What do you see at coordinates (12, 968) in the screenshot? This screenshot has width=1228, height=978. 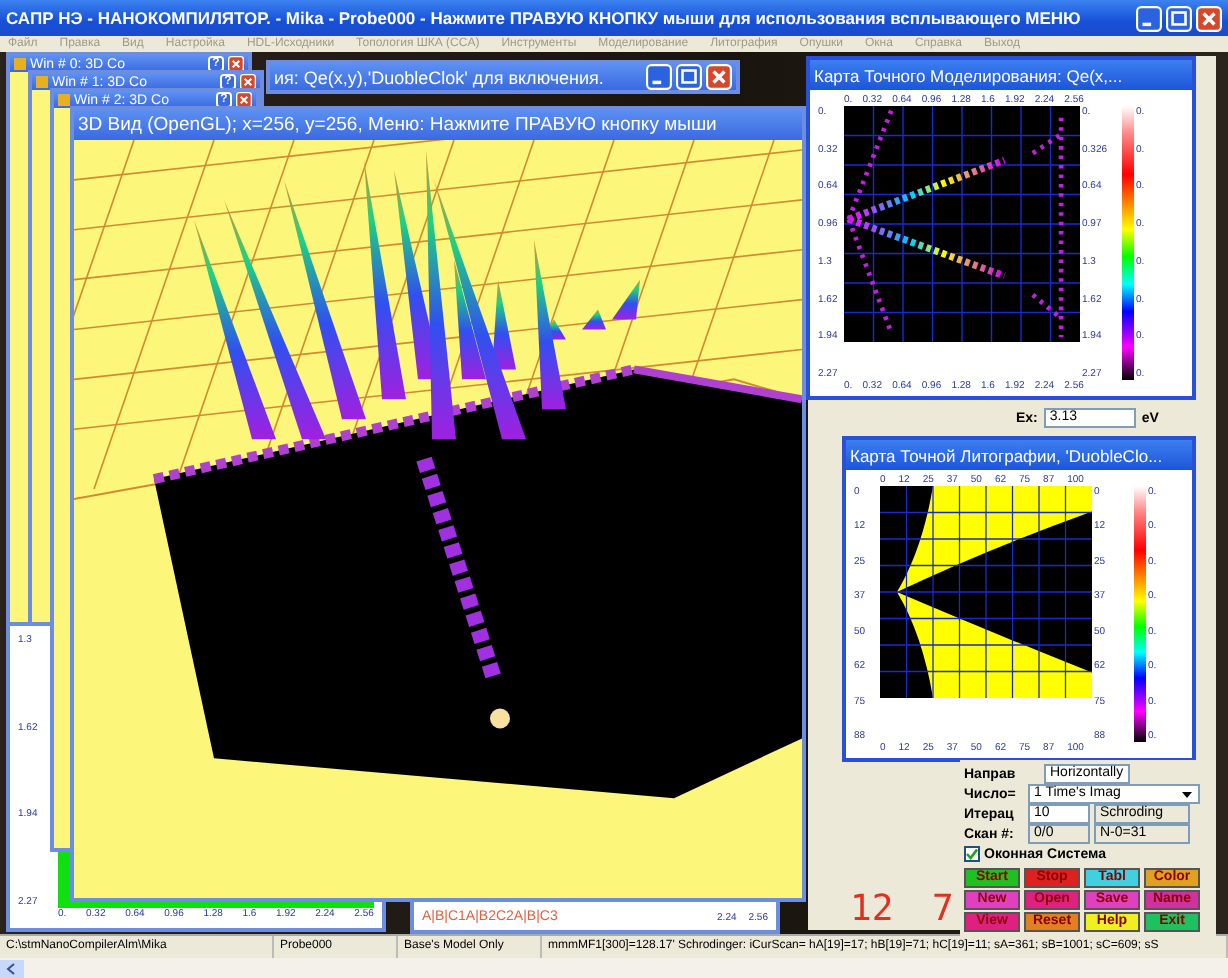 I see `scroll-left-icon` at bounding box center [12, 968].